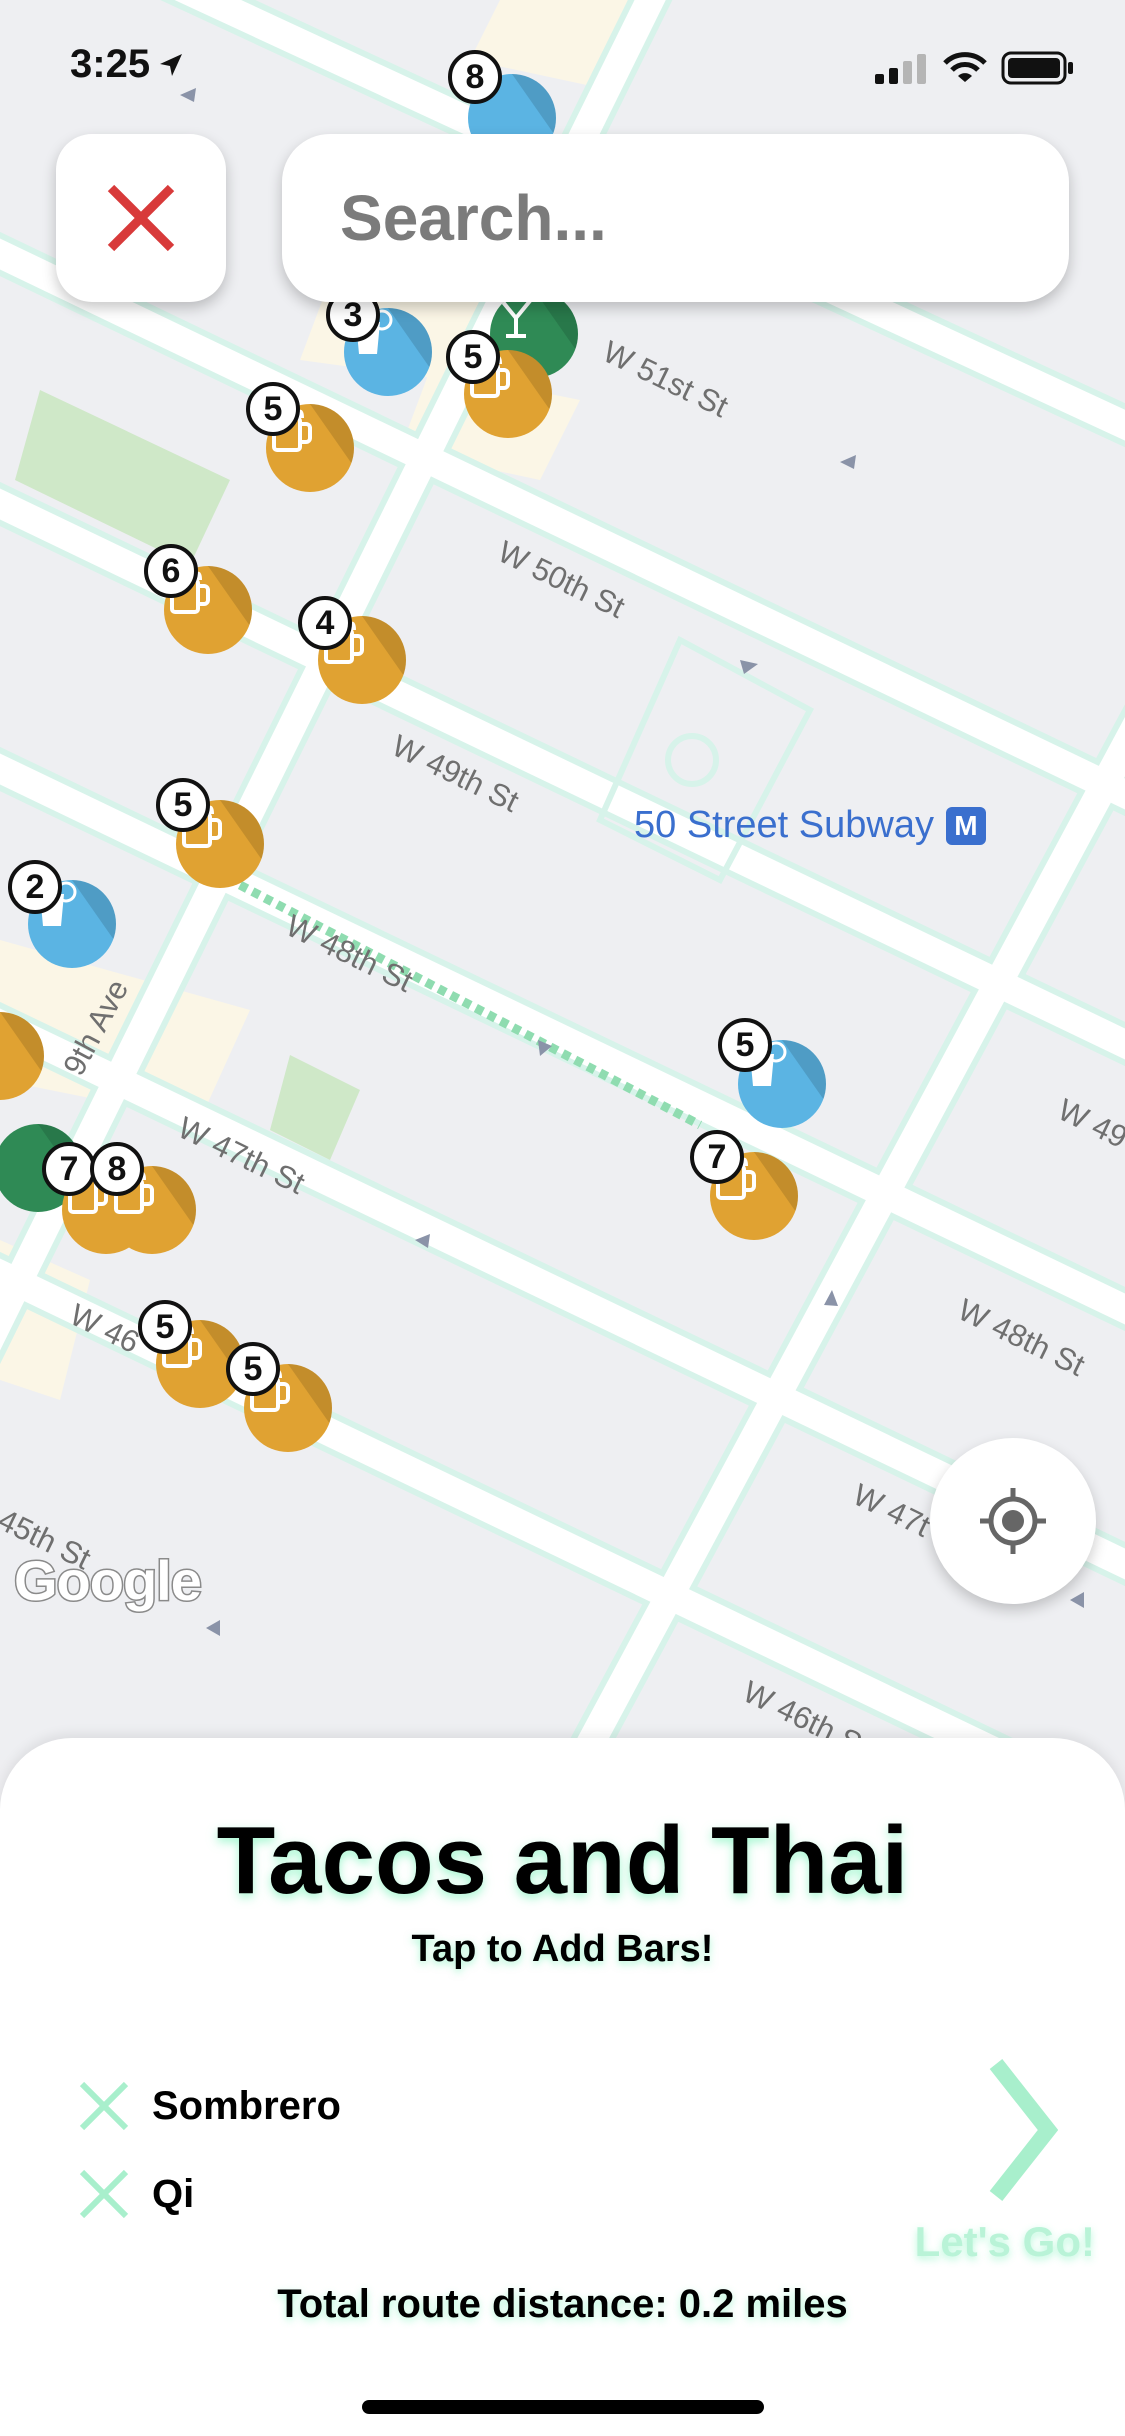 This screenshot has height=2436, width=1125. I want to click on google-attribution: Google, so click(108, 1581).